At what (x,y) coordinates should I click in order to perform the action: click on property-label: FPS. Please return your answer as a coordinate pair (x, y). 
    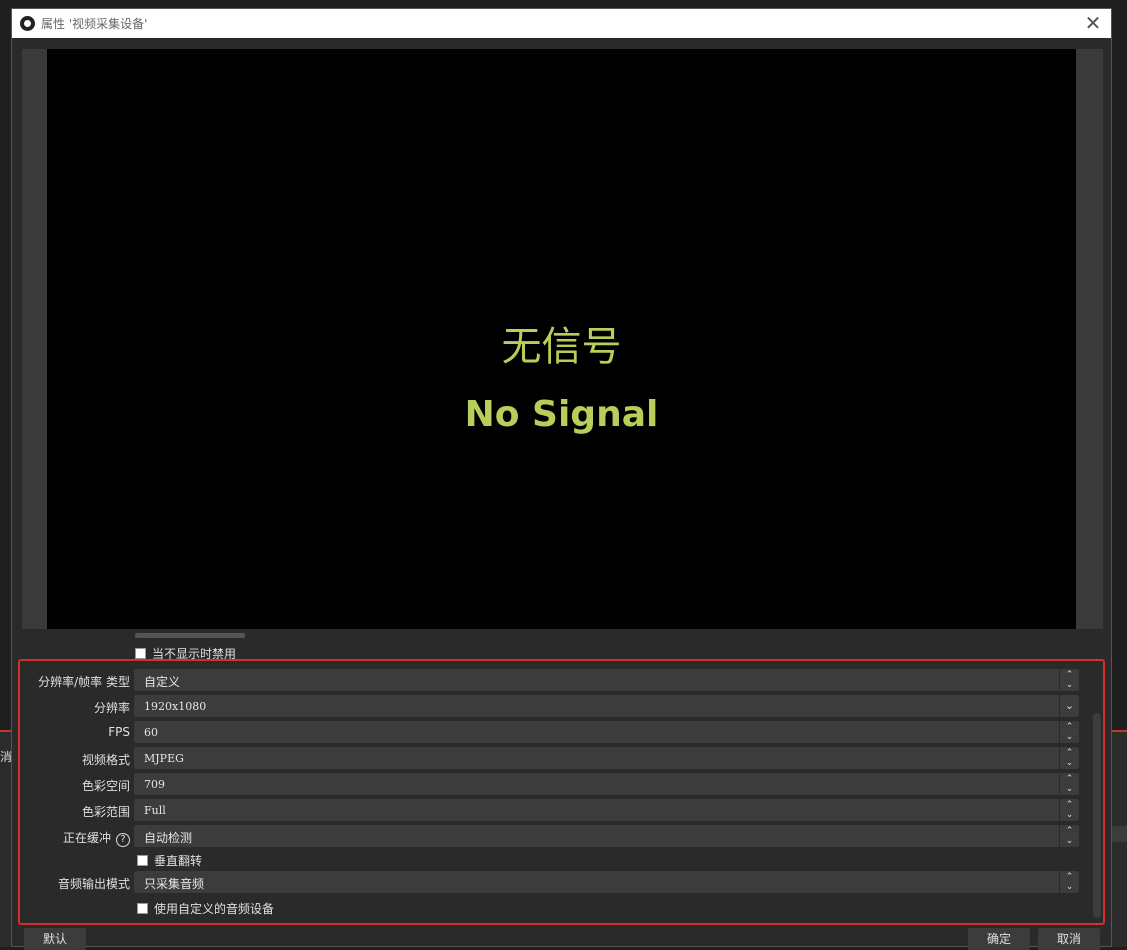
    Looking at the image, I should click on (75, 732).